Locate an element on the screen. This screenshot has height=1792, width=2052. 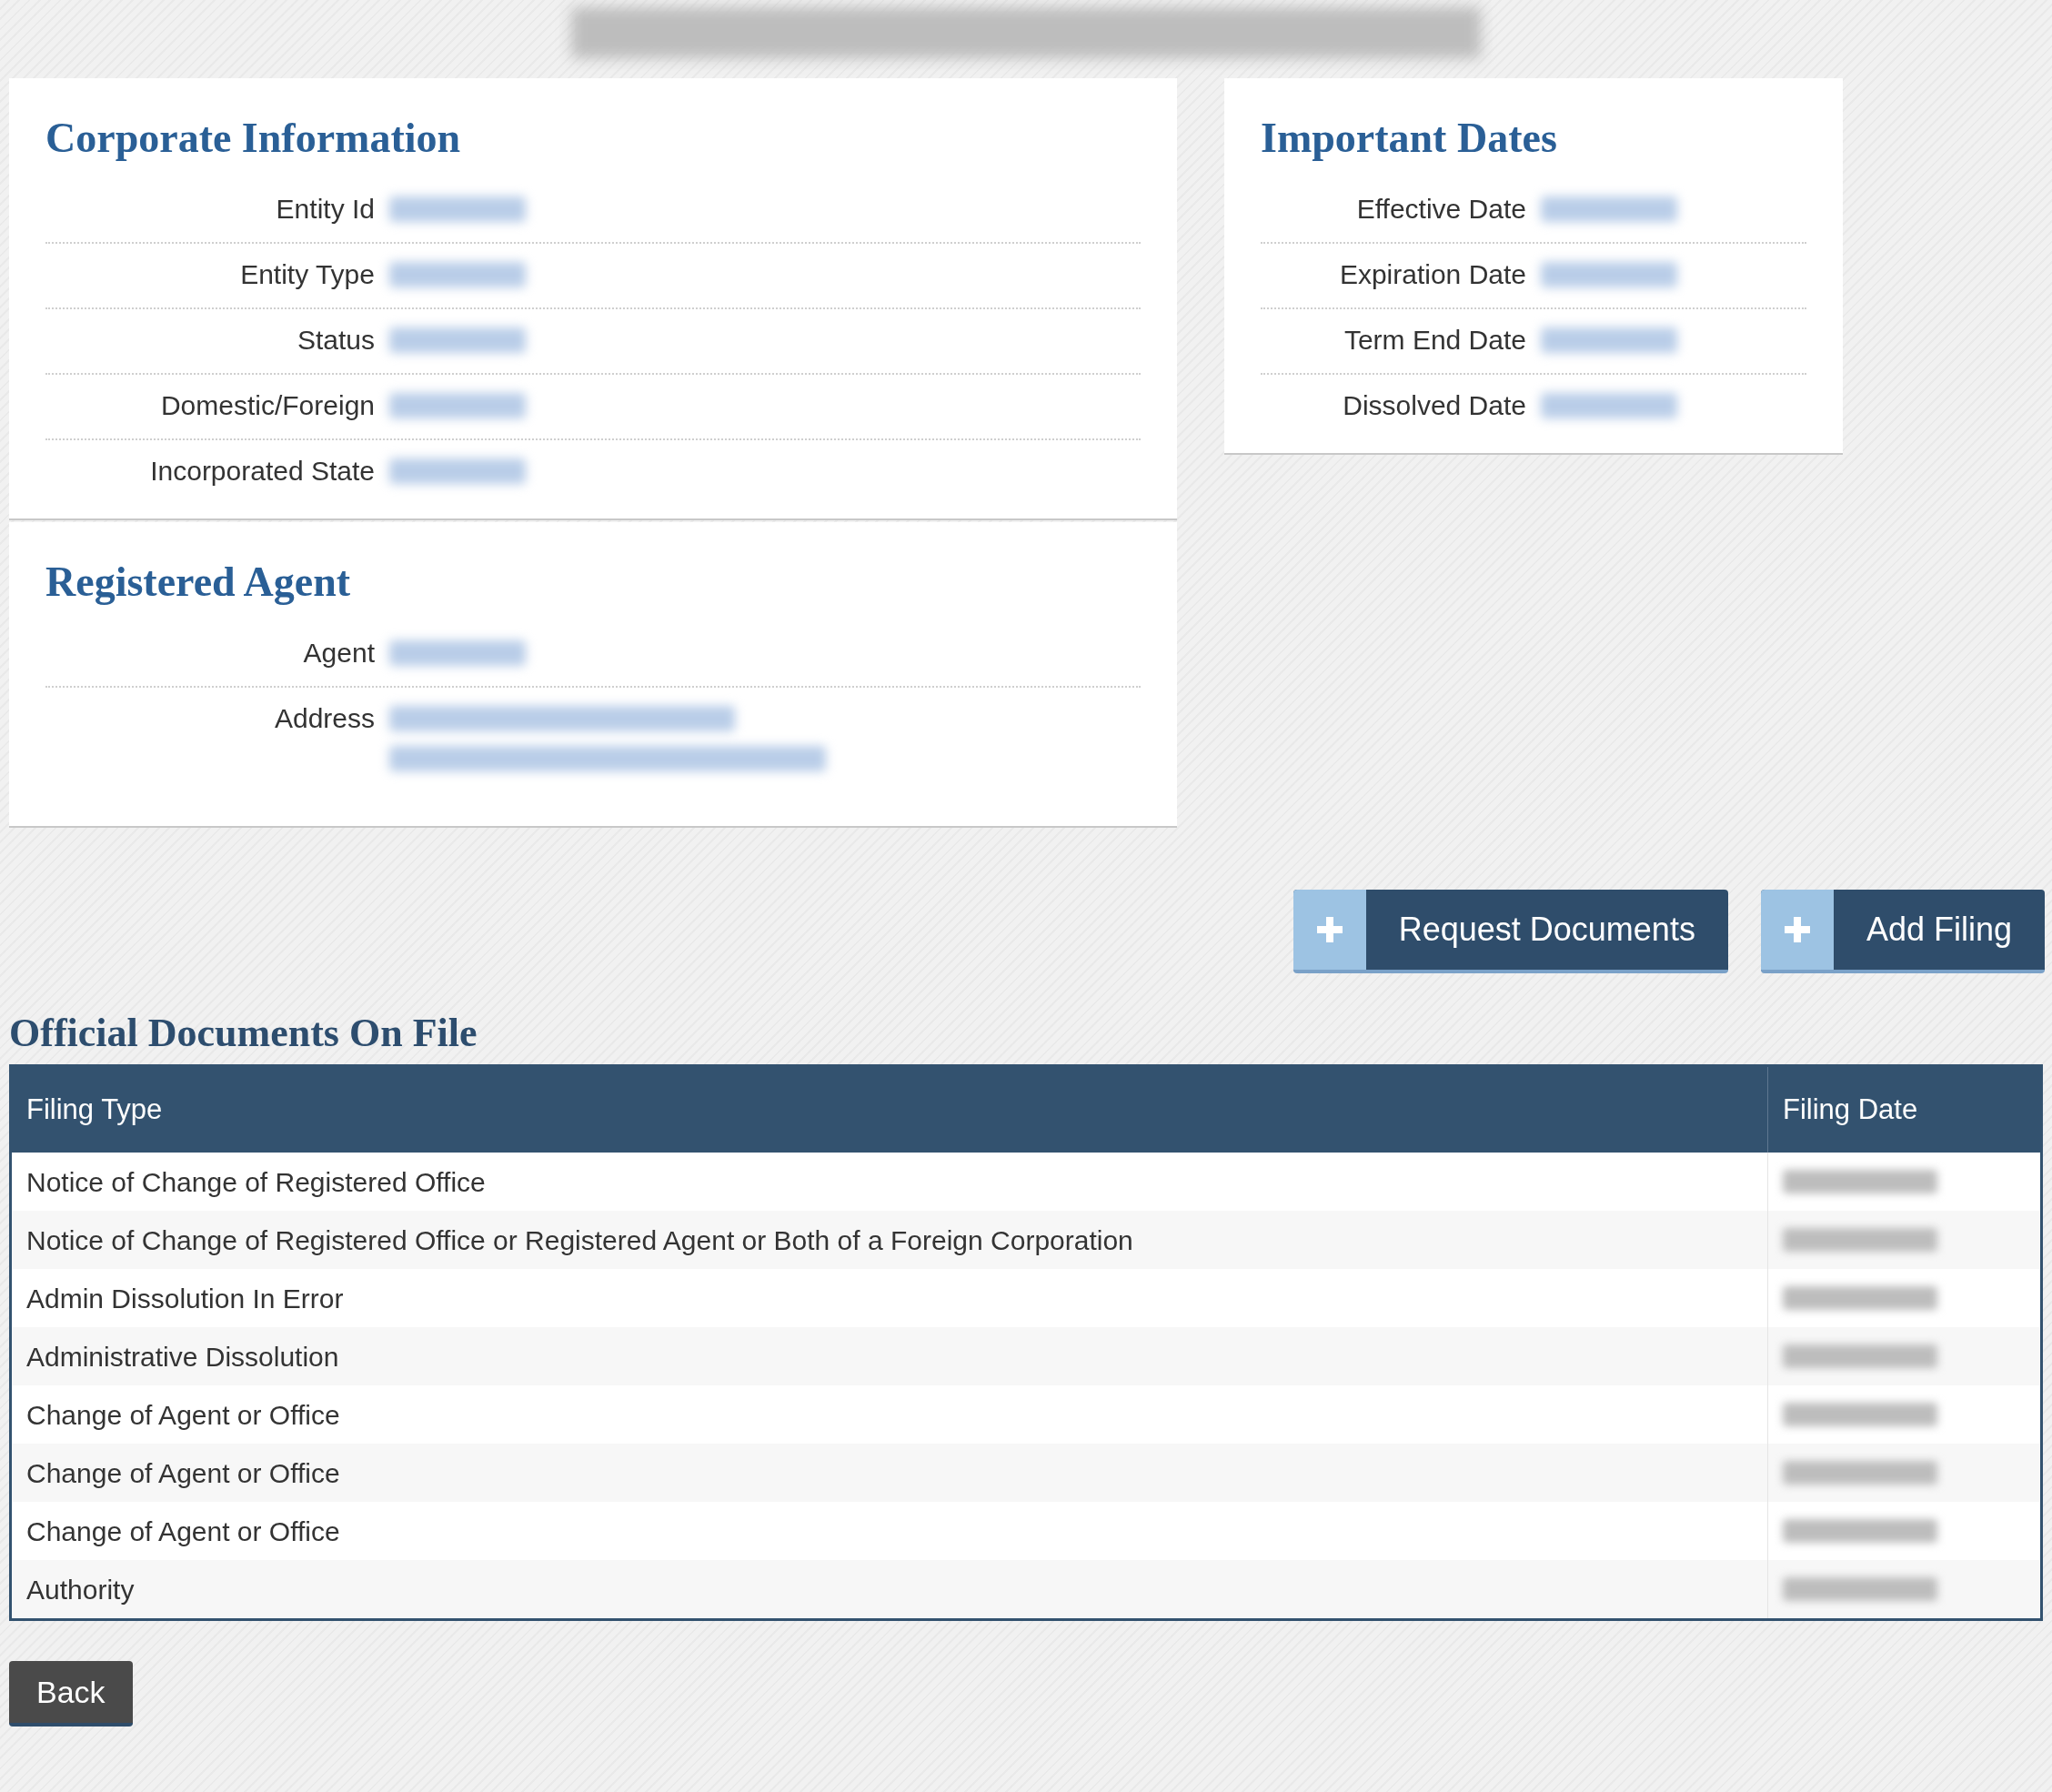
field-label: Entity Id is located at coordinates (325, 210).